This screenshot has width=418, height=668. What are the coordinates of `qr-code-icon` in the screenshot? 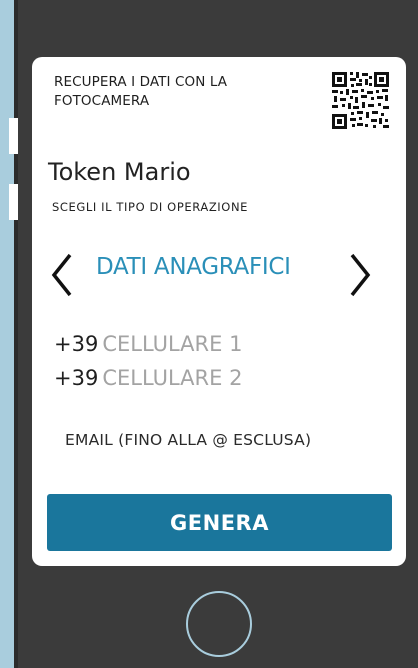 It's located at (360, 100).